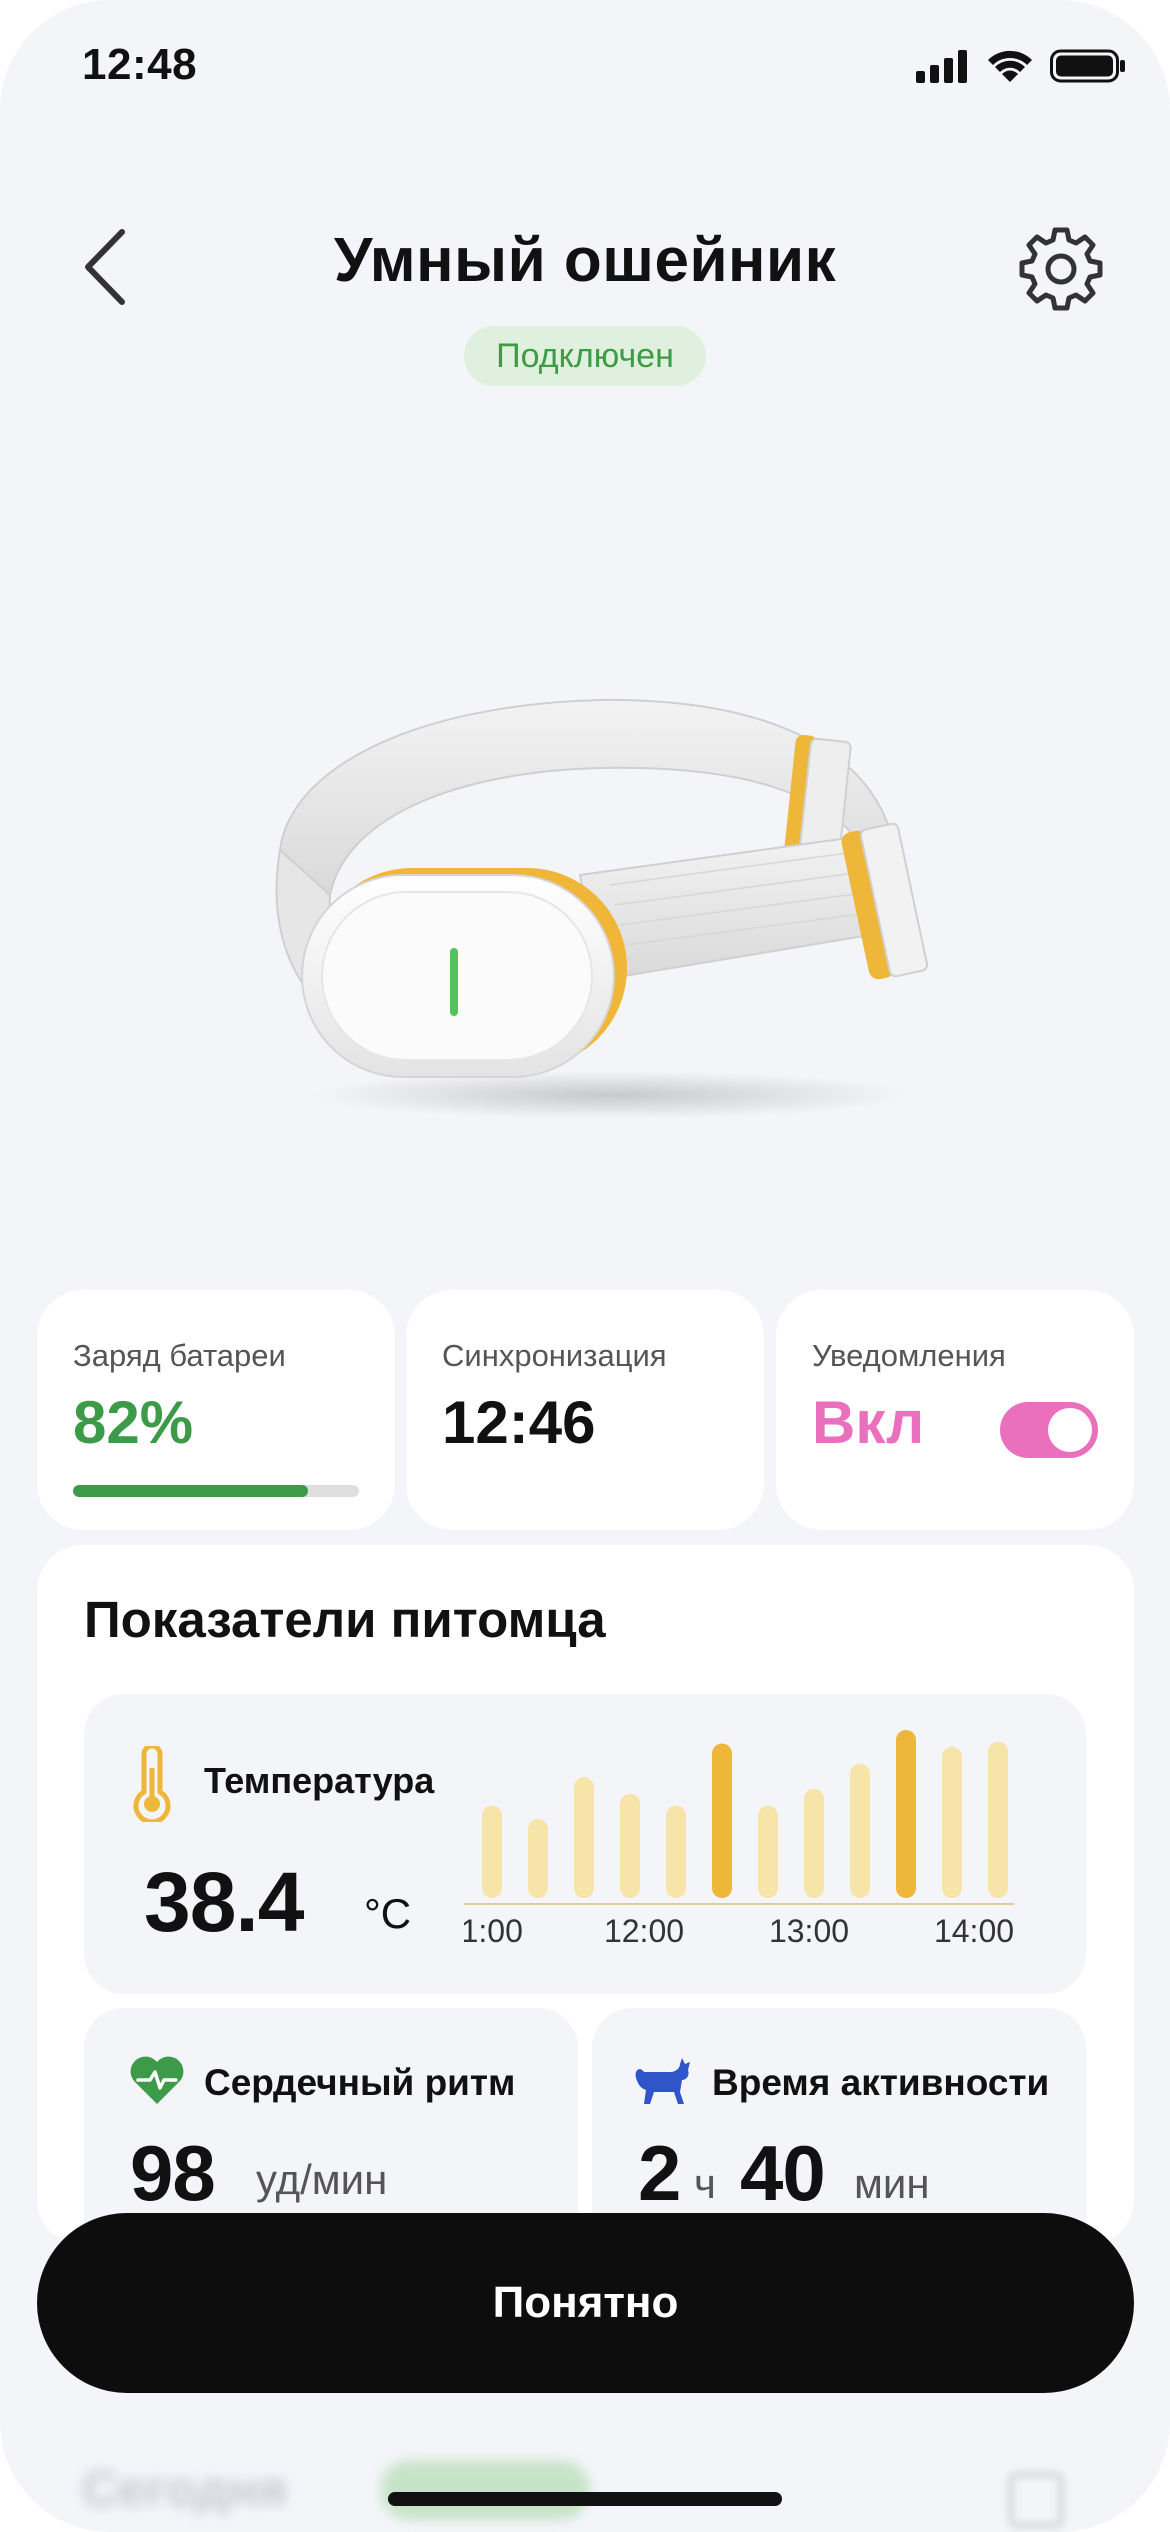 This screenshot has width=1170, height=2532. I want to click on sync-card: Синхронизация 12:46, so click(585, 1410).